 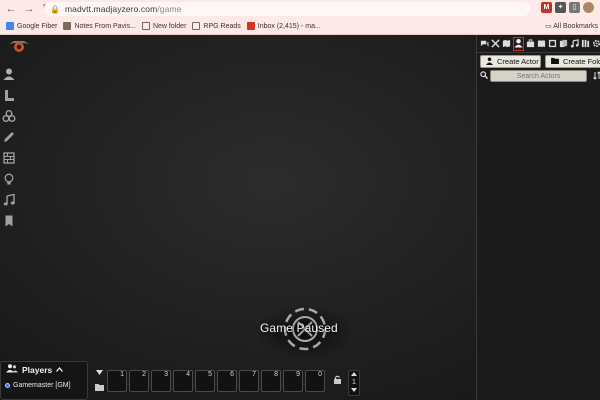 What do you see at coordinates (538, 52) in the screenshot?
I see `tabs-divider` at bounding box center [538, 52].